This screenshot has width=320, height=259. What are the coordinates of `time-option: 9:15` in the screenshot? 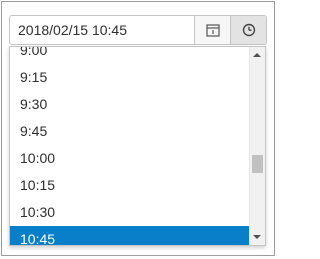 It's located at (130, 77).